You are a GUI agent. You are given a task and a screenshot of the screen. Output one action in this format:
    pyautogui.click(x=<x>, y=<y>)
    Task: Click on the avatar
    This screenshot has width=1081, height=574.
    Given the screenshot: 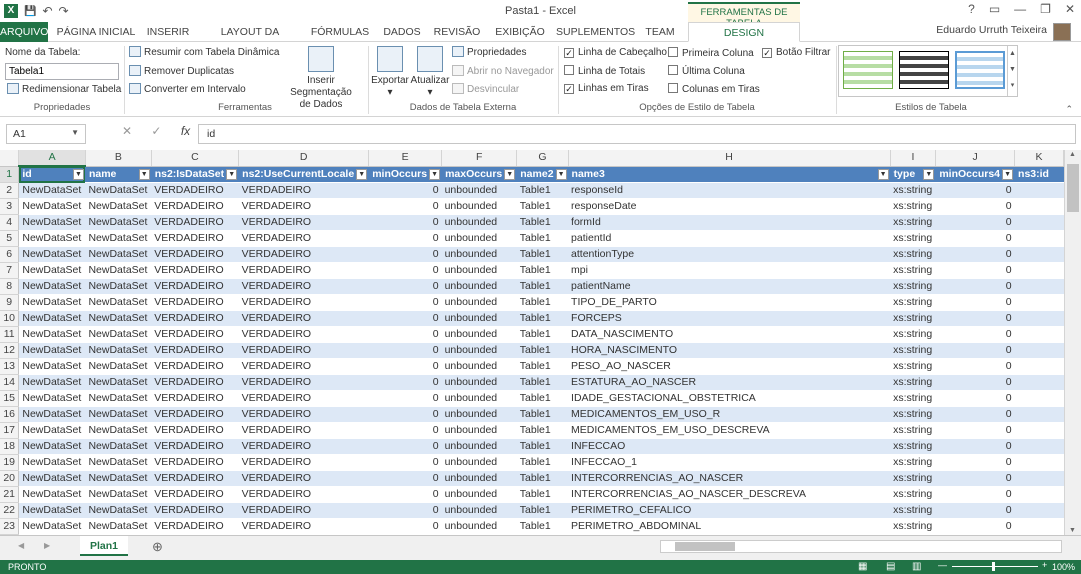 What is the action you would take?
    pyautogui.click(x=1062, y=32)
    